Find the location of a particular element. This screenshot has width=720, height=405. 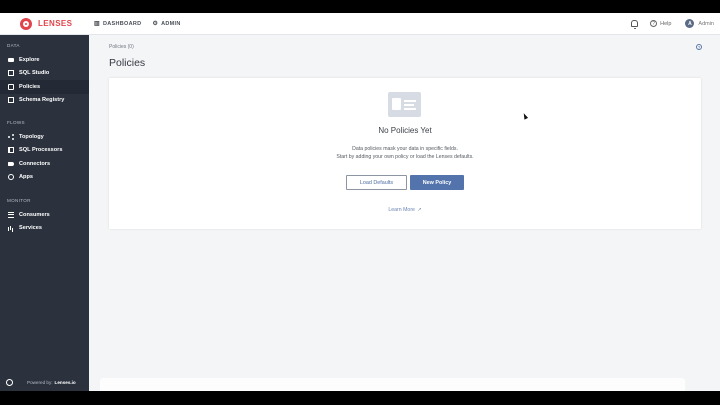

schema-icon is located at coordinates (11, 100).